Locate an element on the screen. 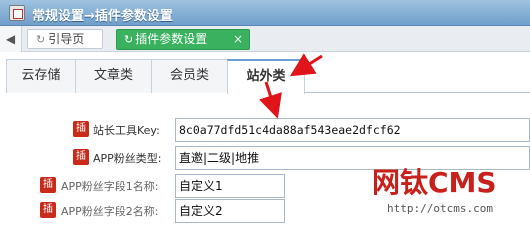 This screenshot has width=530, height=240. tab-guide-page: ↻ 引导页 is located at coordinates (65, 39).